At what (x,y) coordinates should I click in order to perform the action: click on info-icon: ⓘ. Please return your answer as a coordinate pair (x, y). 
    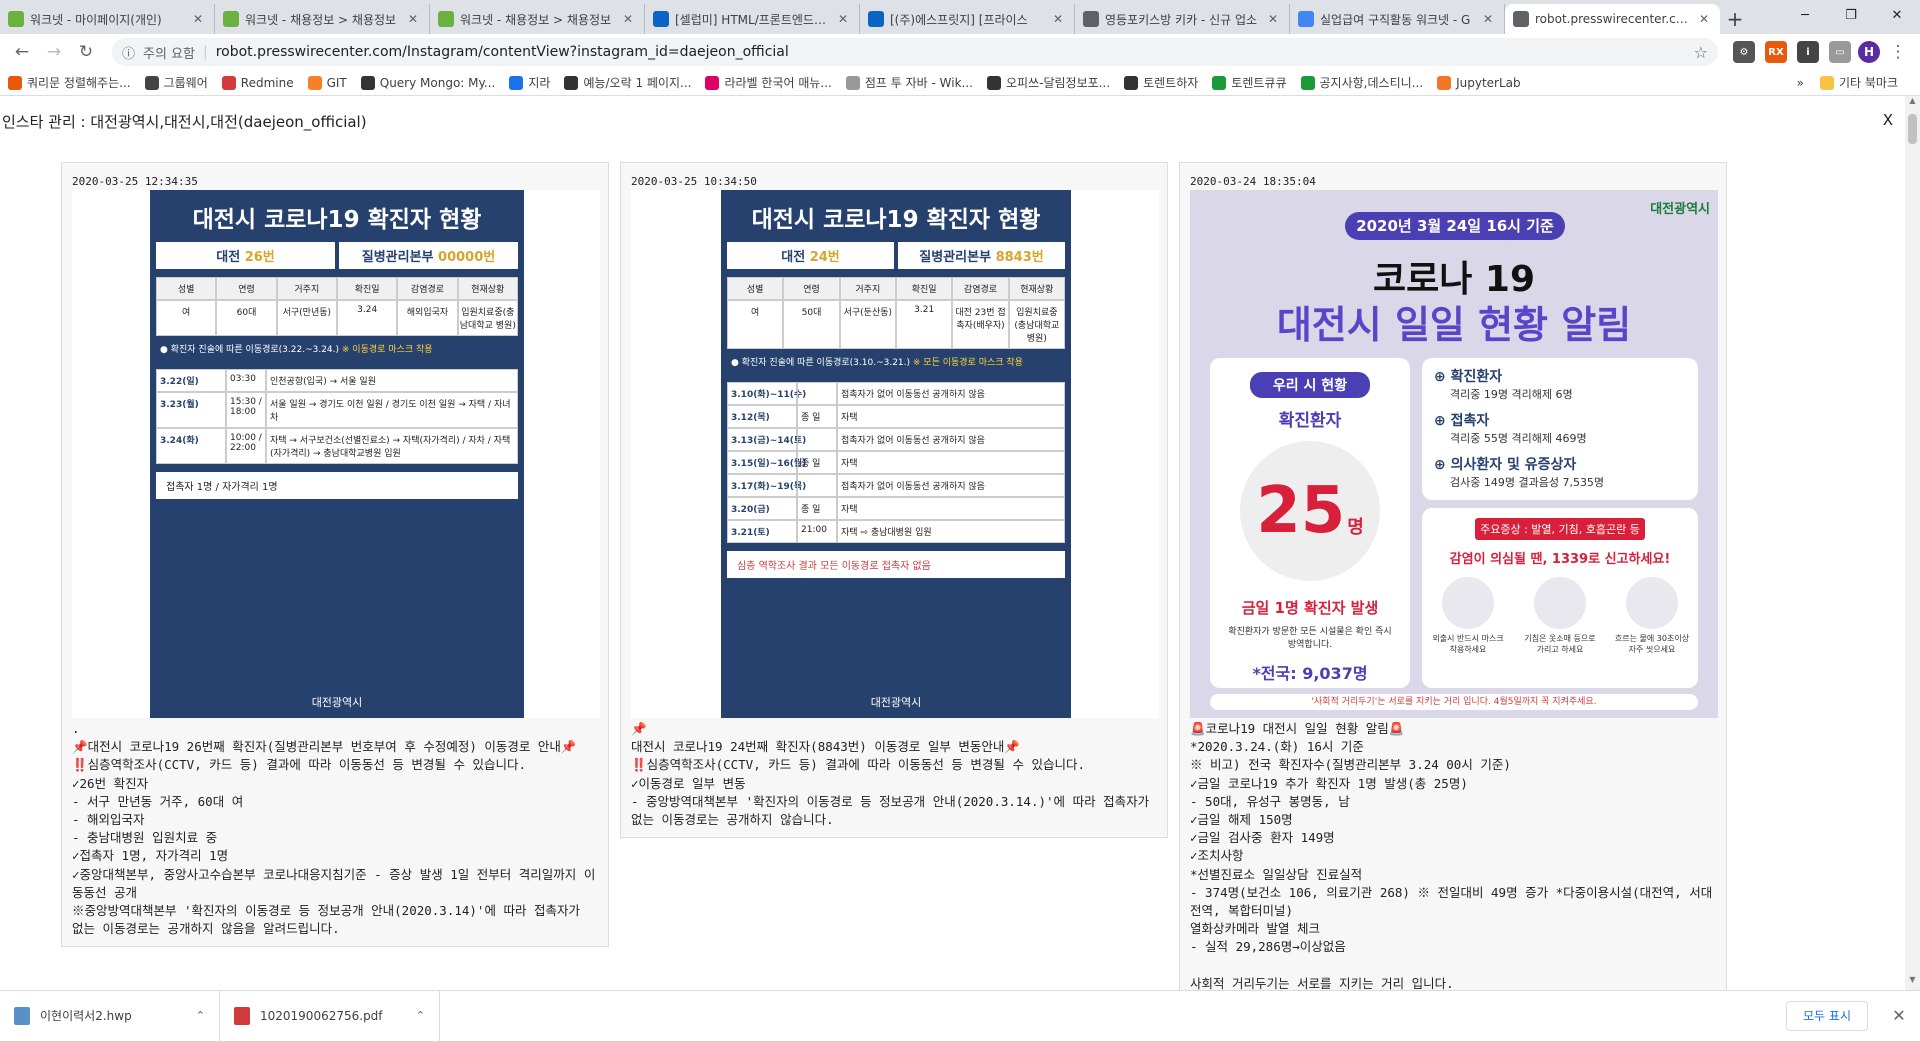
    Looking at the image, I should click on (128, 52).